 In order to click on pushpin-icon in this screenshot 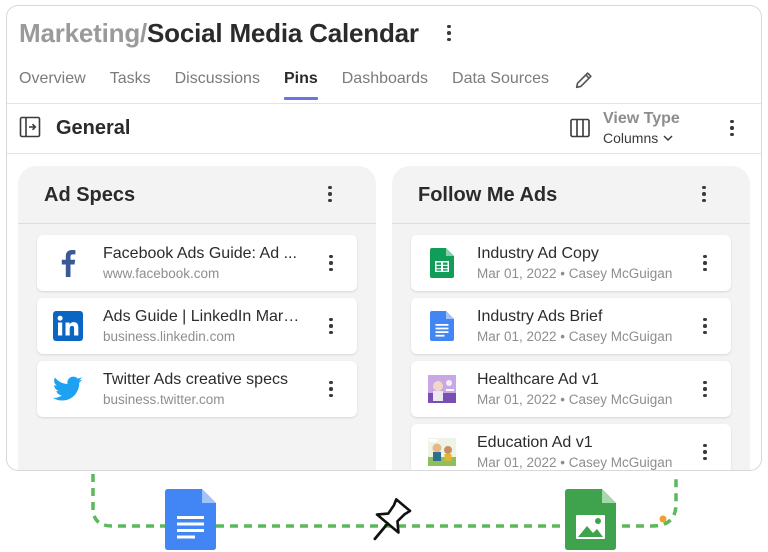, I will do `click(392, 519)`.